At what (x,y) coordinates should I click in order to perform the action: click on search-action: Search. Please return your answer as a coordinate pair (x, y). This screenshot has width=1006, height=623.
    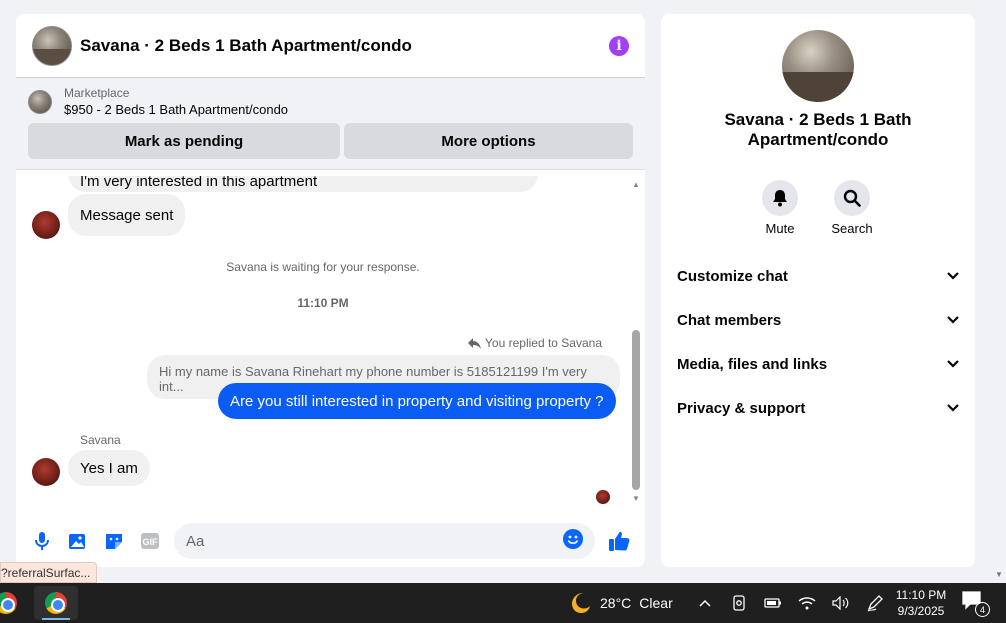
    Looking at the image, I should click on (852, 208).